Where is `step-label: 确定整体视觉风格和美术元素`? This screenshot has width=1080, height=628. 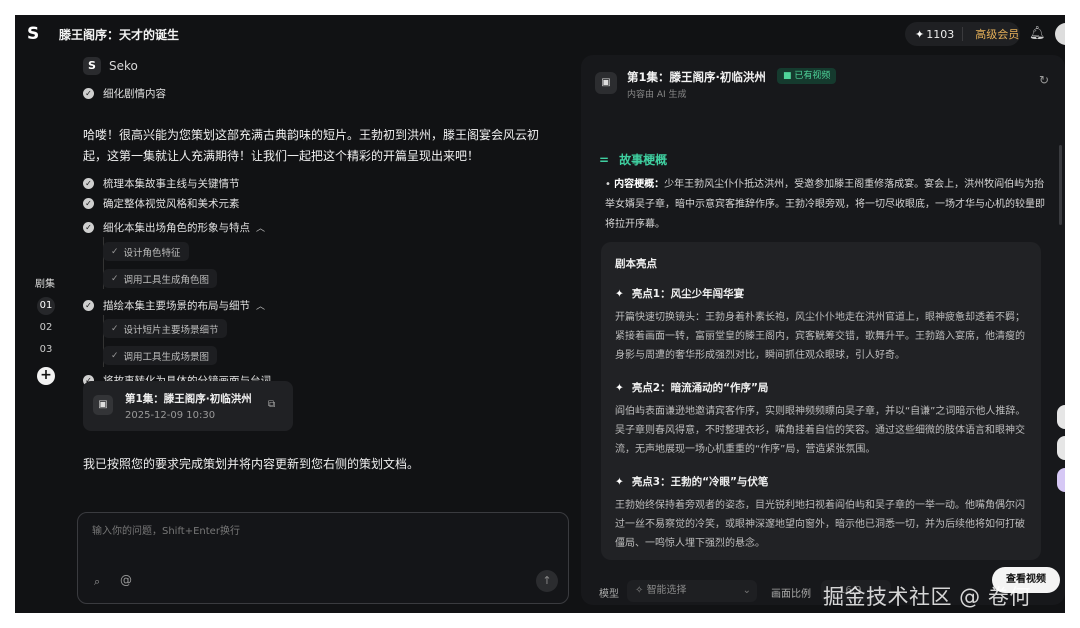 step-label: 确定整体视觉风格和美术元素 is located at coordinates (171, 204).